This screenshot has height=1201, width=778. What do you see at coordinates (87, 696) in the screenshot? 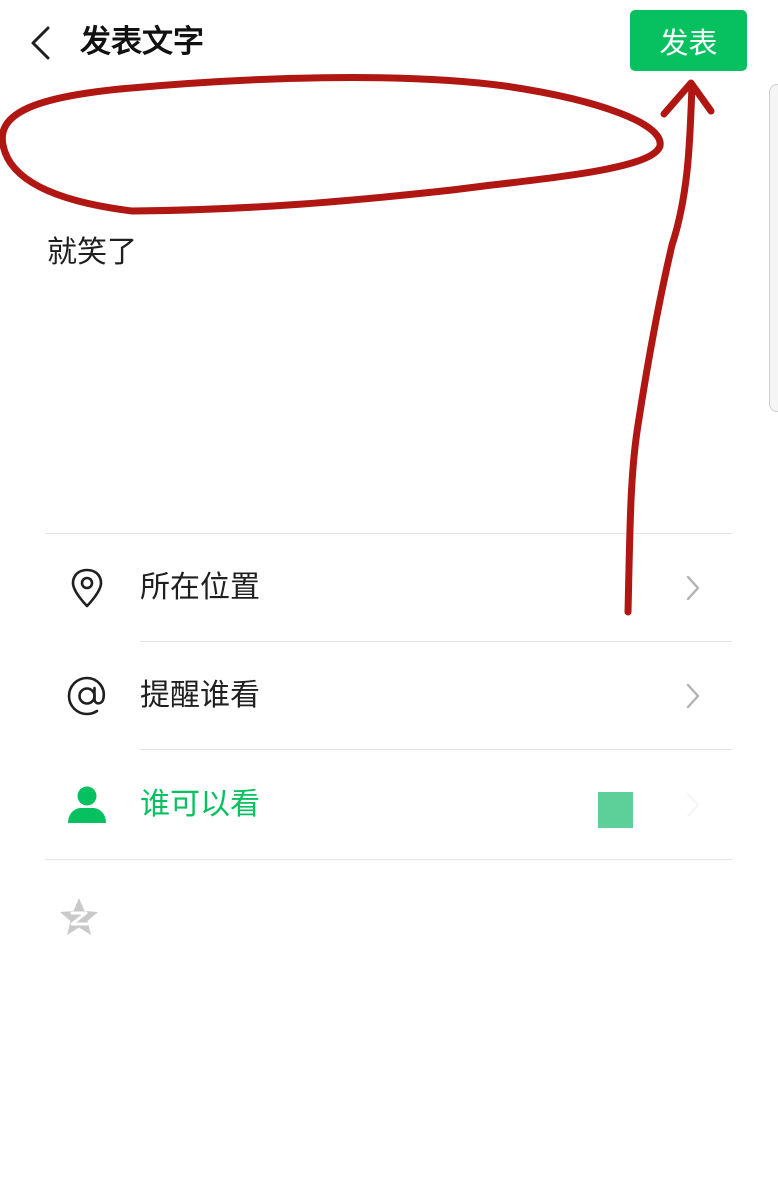
I see `at-mention-icon` at bounding box center [87, 696].